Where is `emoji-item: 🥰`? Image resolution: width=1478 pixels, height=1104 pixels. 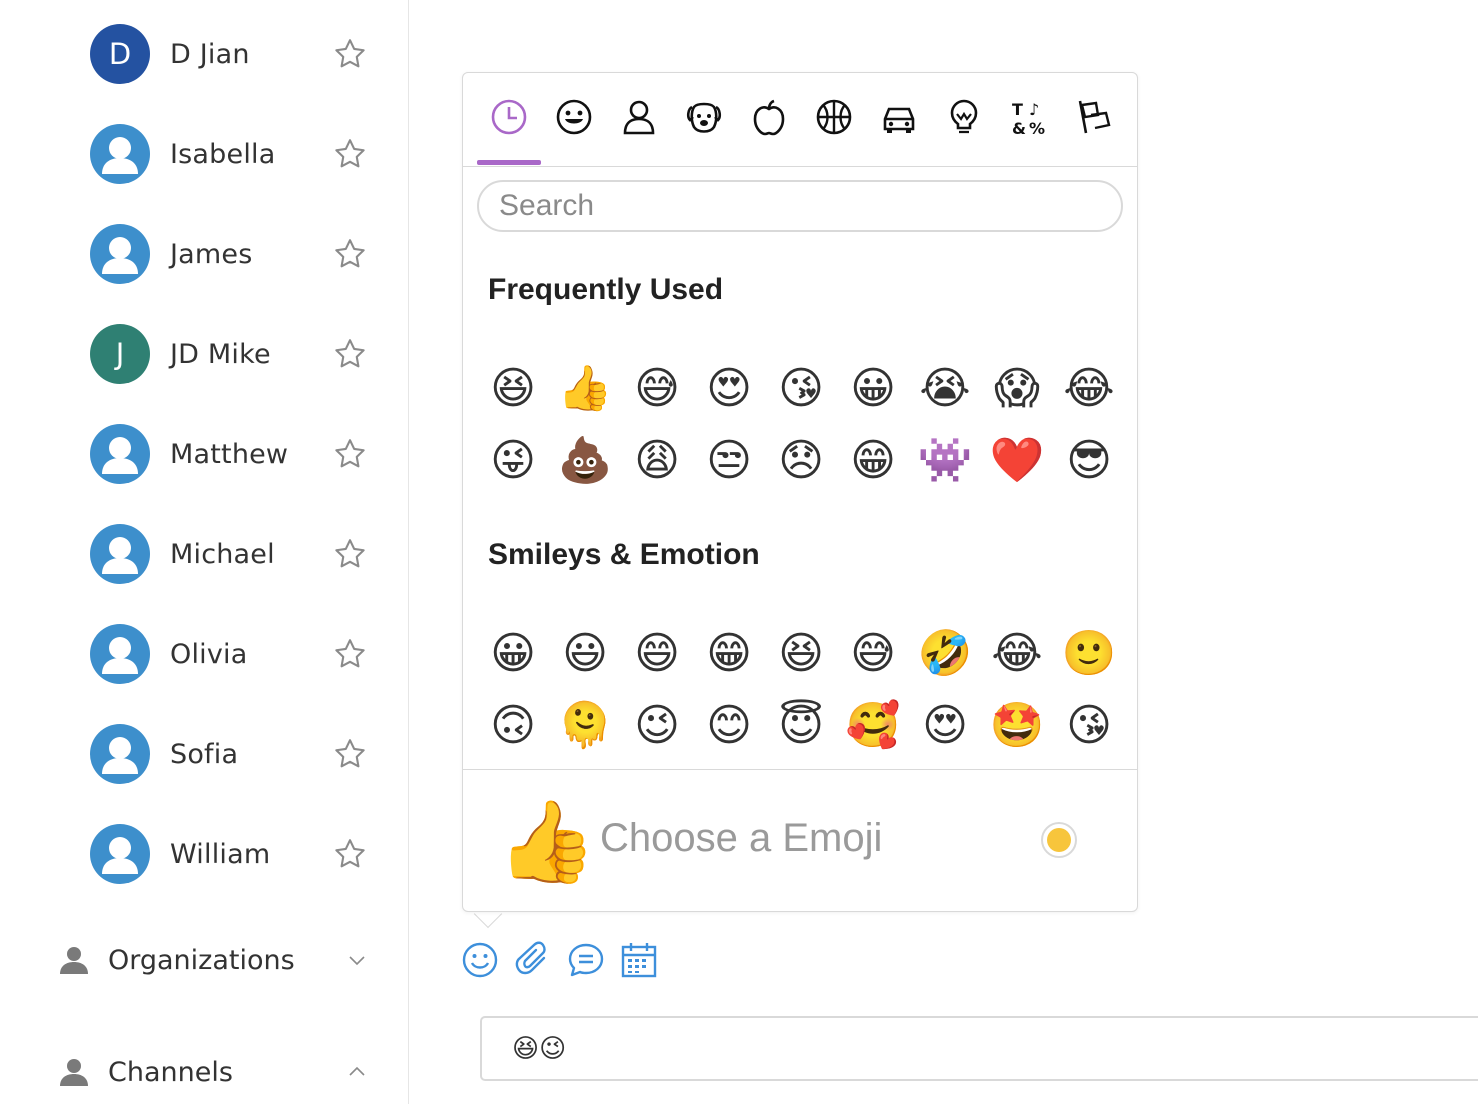
emoji-item: 🥰 is located at coordinates (873, 726).